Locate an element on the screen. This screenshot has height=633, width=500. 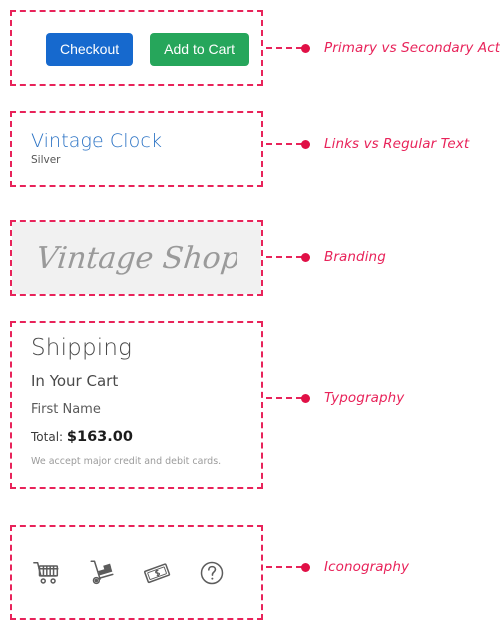
shopping-cart-icon is located at coordinates (47, 573).